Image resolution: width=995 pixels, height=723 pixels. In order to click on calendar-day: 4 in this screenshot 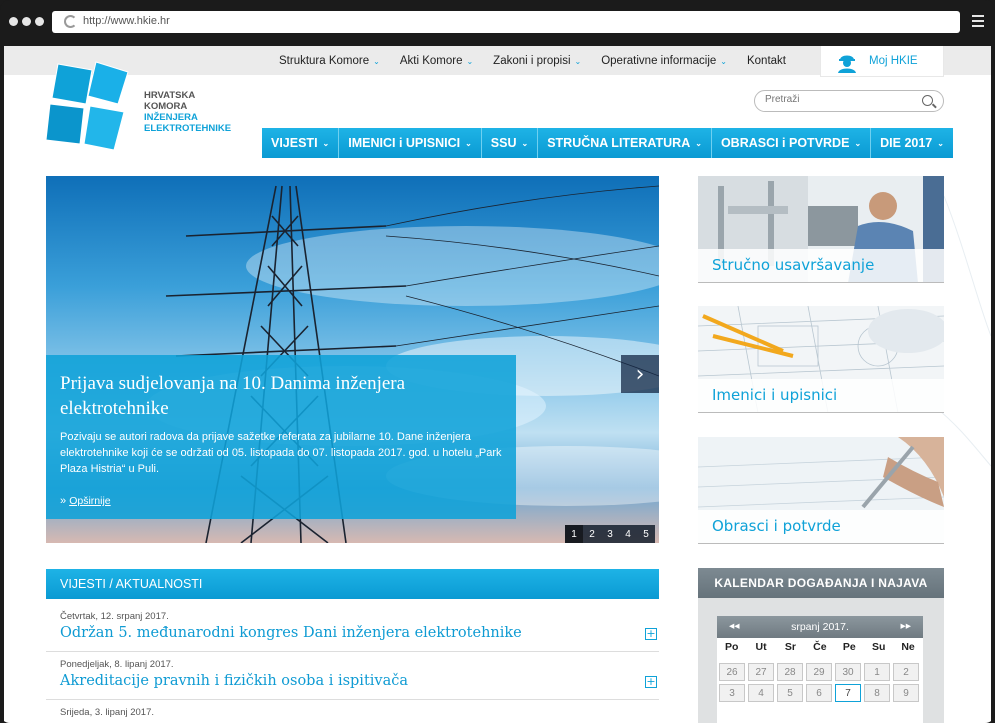, I will do `click(761, 693)`.